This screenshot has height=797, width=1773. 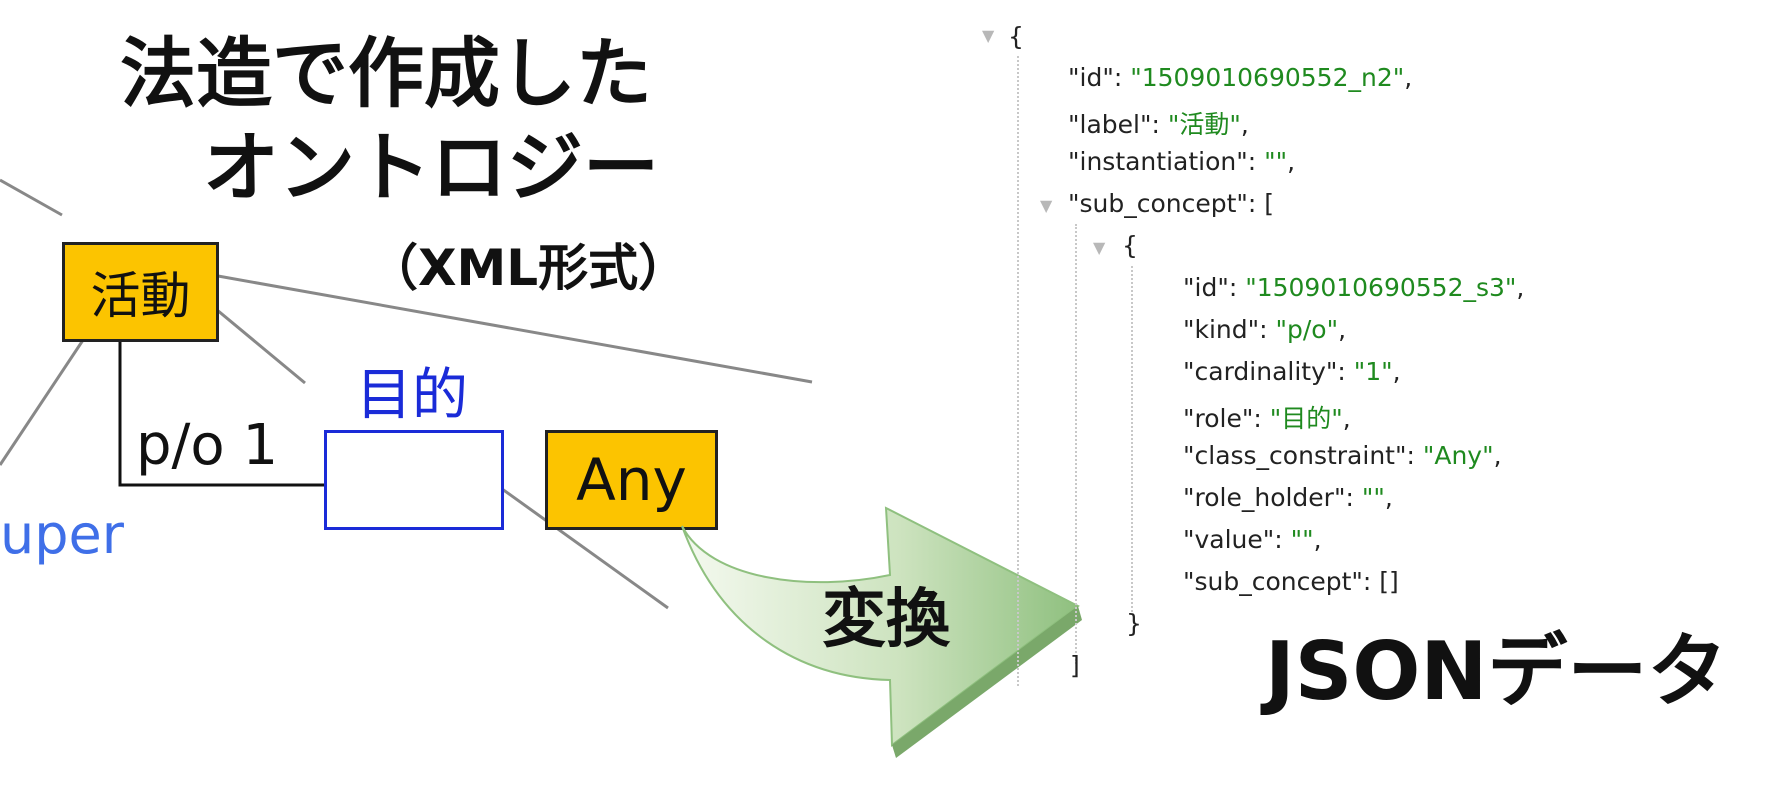 I want to click on json-line-sub-concept: "sub_concept": [, so click(x=1171, y=203).